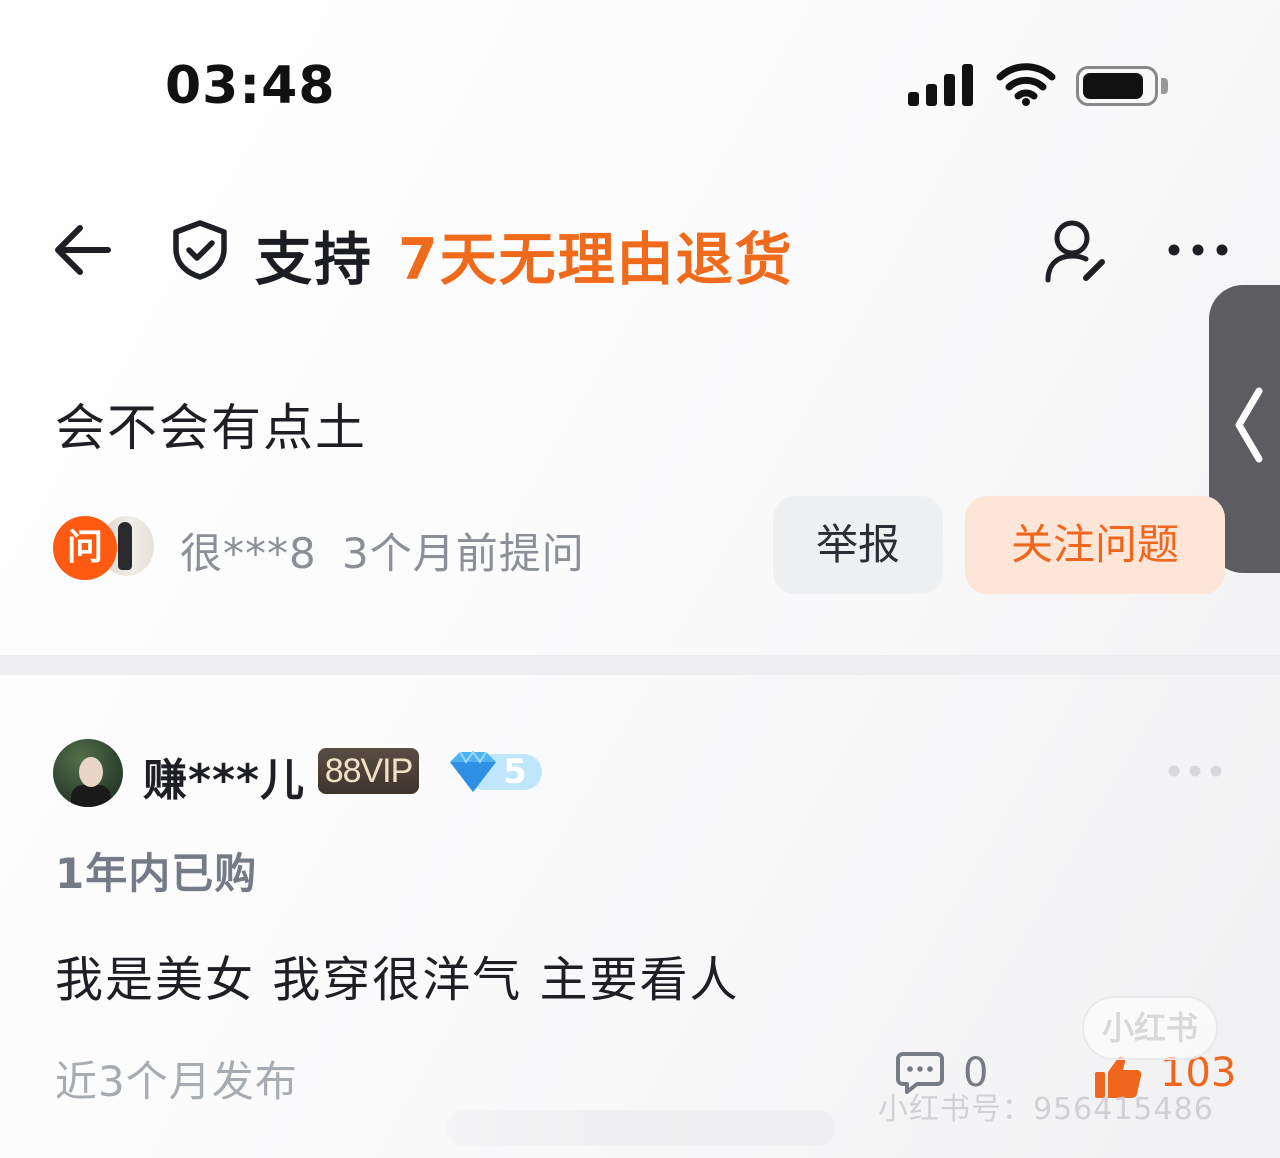 This screenshot has width=1280, height=1158. I want to click on status-time: 03:48, so click(250, 86).